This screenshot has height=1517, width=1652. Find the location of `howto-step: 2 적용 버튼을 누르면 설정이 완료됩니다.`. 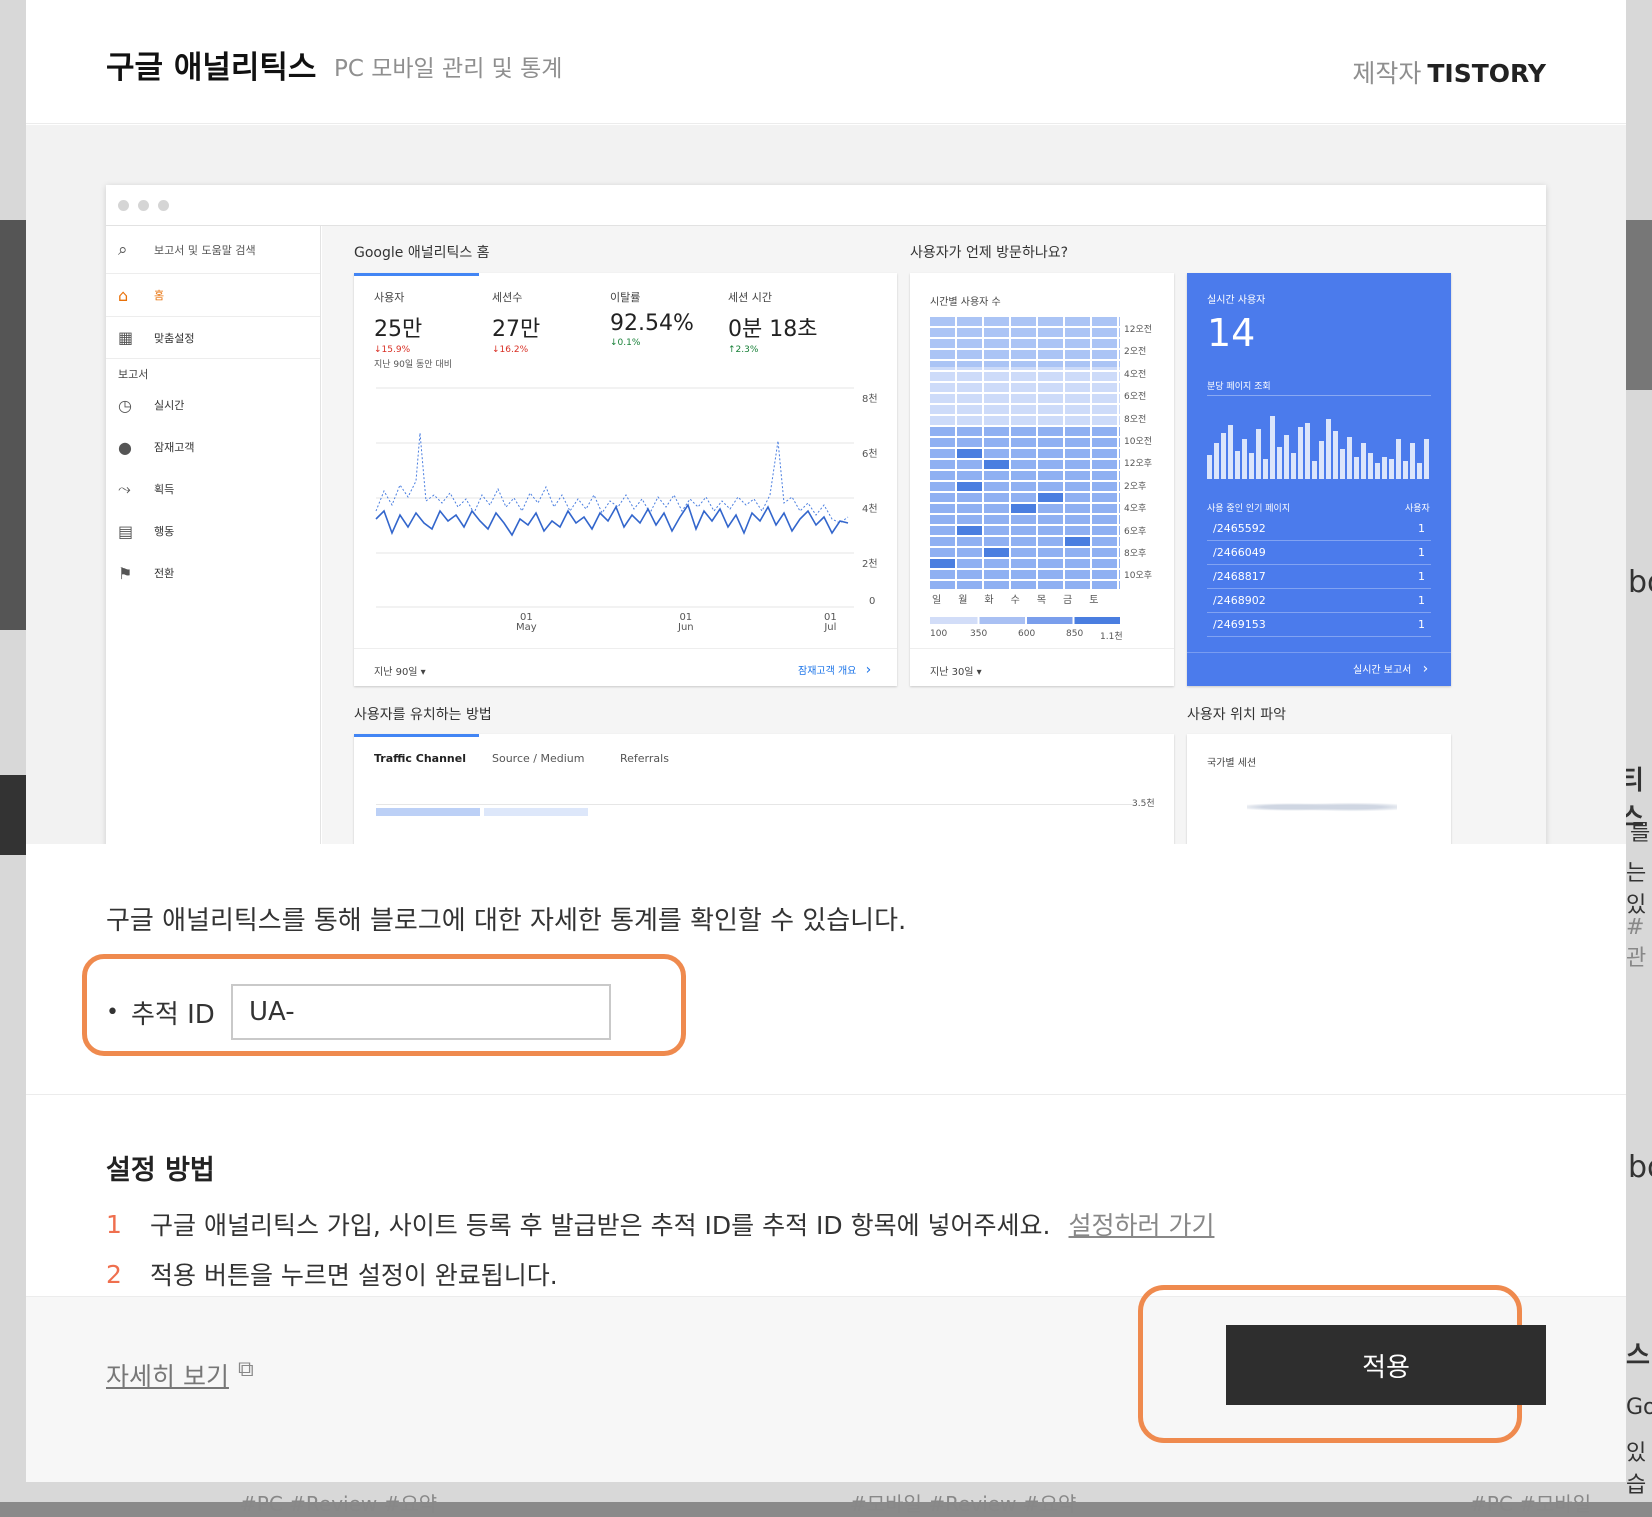

howto-step: 2 적용 버튼을 누르면 설정이 완료됩니다. is located at coordinates (332, 1274).